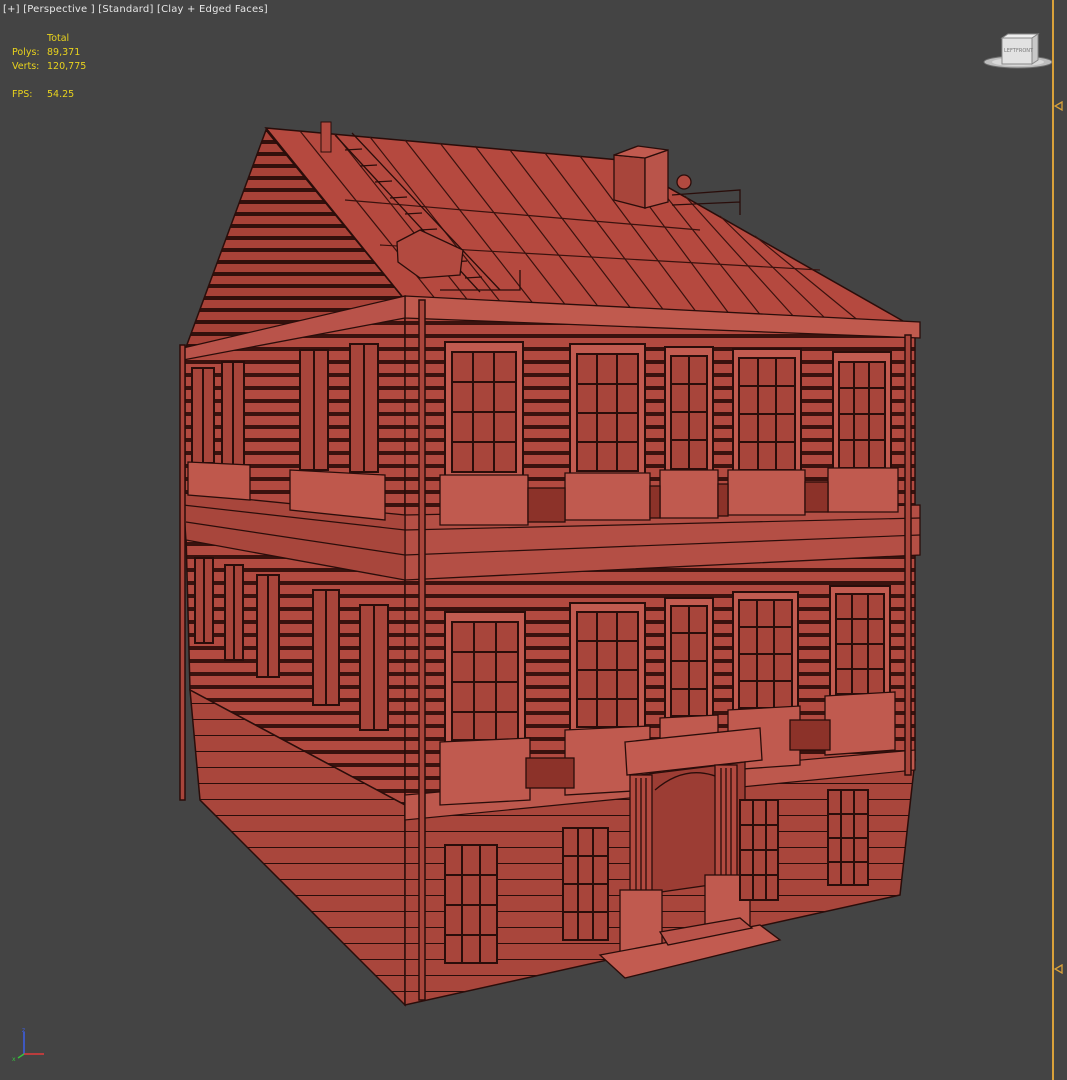 The height and width of the screenshot is (1080, 1067). Describe the element at coordinates (1053, 540) in the screenshot. I see `active-viewport-border` at that location.